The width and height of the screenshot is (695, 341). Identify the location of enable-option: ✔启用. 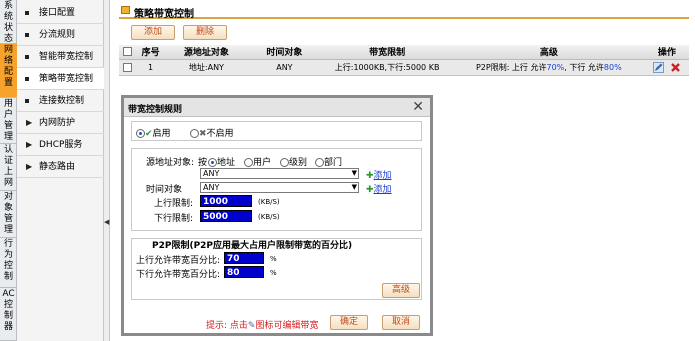
(153, 132).